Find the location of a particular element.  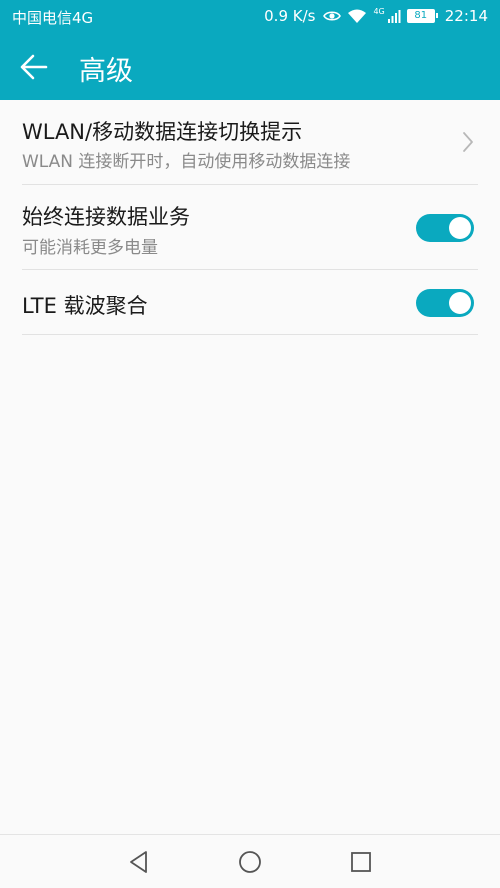

nav-home-icon is located at coordinates (250, 865).